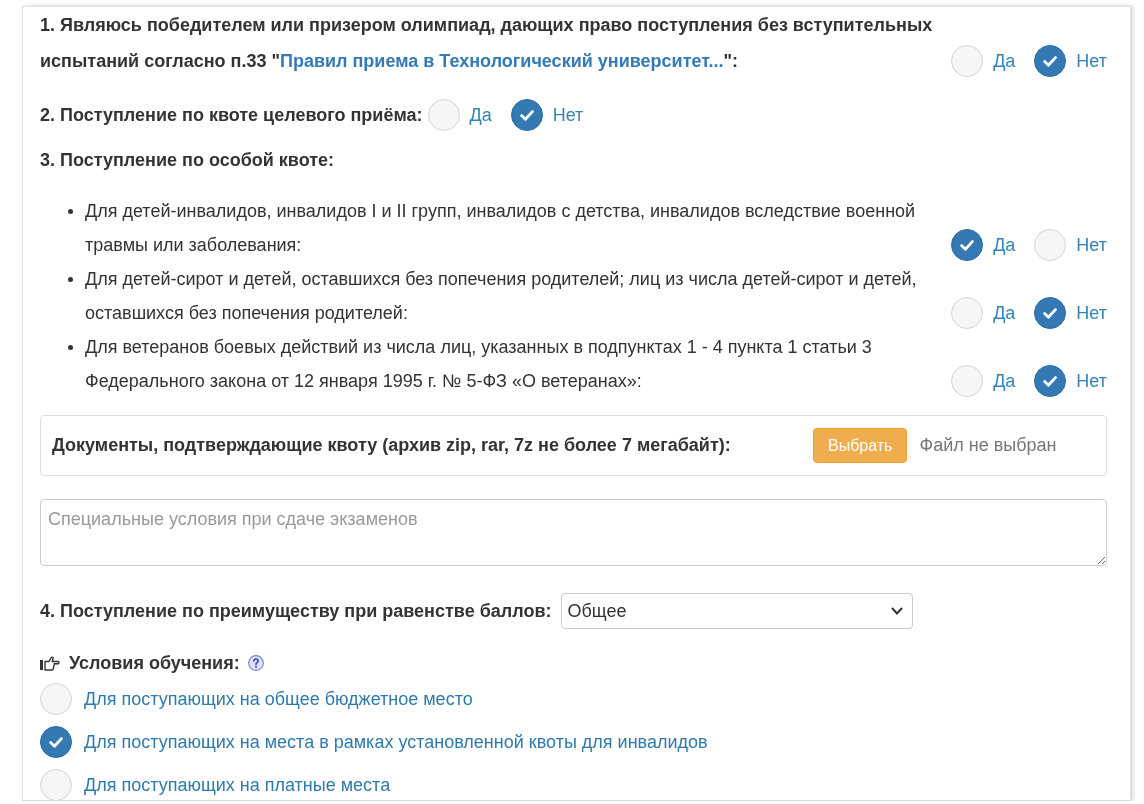  What do you see at coordinates (392, 445) in the screenshot?
I see `documents-label: Документы, подтверждающие квоту (архив zip, rar, 7z не более 7 мегабайт):` at bounding box center [392, 445].